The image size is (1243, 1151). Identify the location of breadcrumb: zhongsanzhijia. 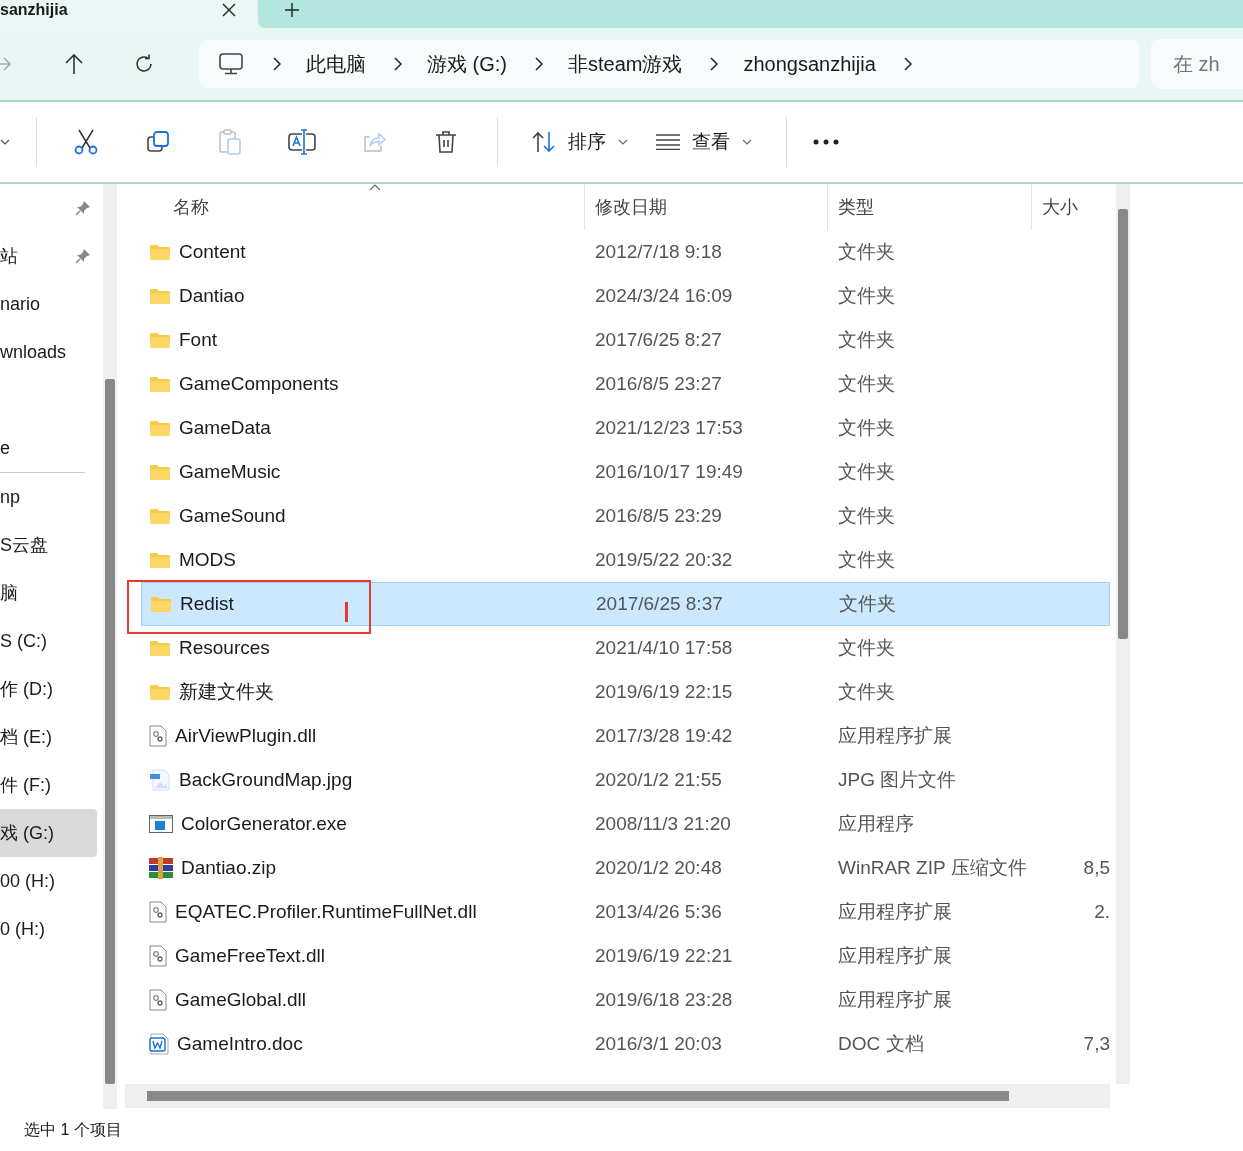
(809, 64).